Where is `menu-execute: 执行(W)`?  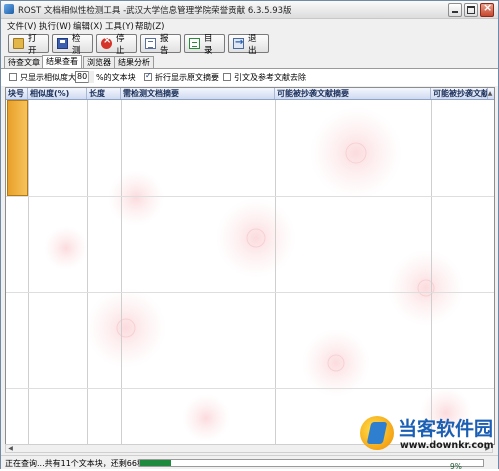
menu-execute: 执行(W) is located at coordinates (55, 26).